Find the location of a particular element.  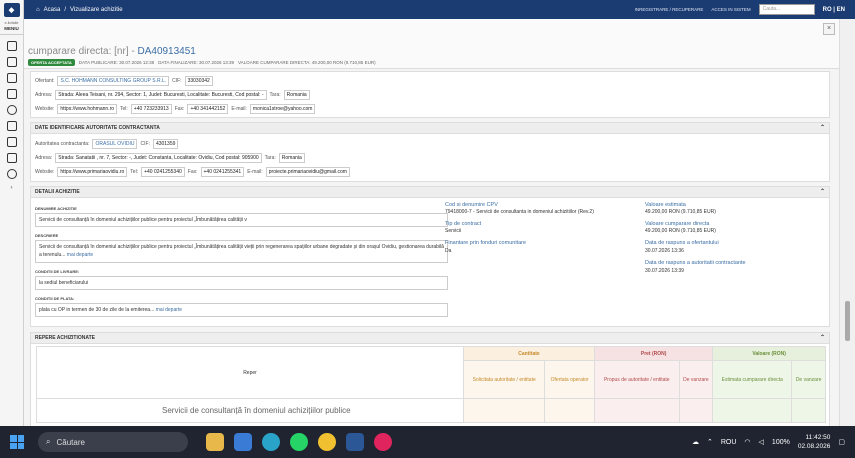

authority-website: https://www.primariaovidiu.ro is located at coordinates (92, 172).